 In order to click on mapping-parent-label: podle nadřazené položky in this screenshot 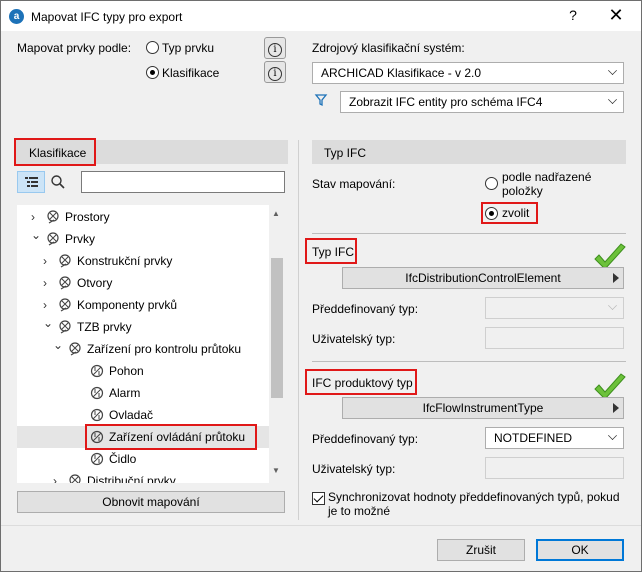, I will do `click(547, 184)`.